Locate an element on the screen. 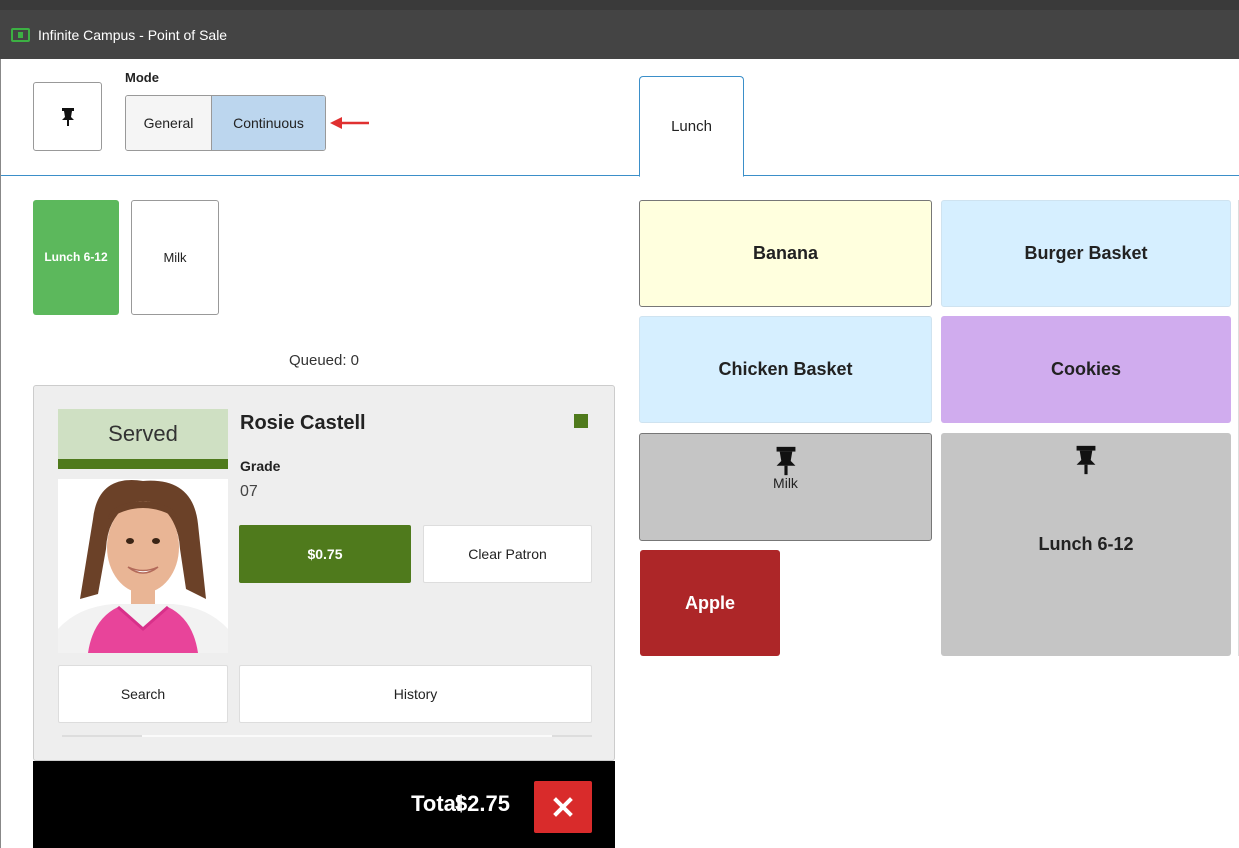  grade-value: 07 is located at coordinates (249, 491).